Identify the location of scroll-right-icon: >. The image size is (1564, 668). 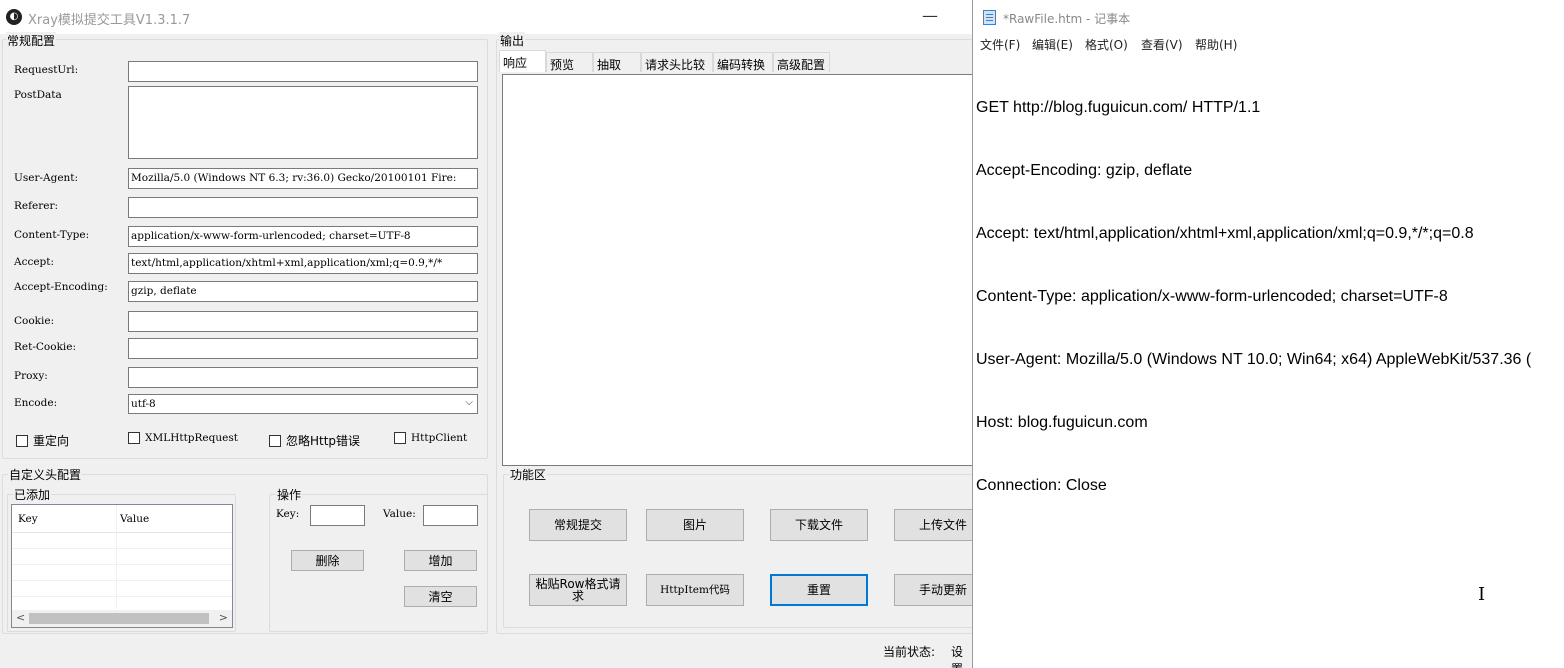
(223, 617).